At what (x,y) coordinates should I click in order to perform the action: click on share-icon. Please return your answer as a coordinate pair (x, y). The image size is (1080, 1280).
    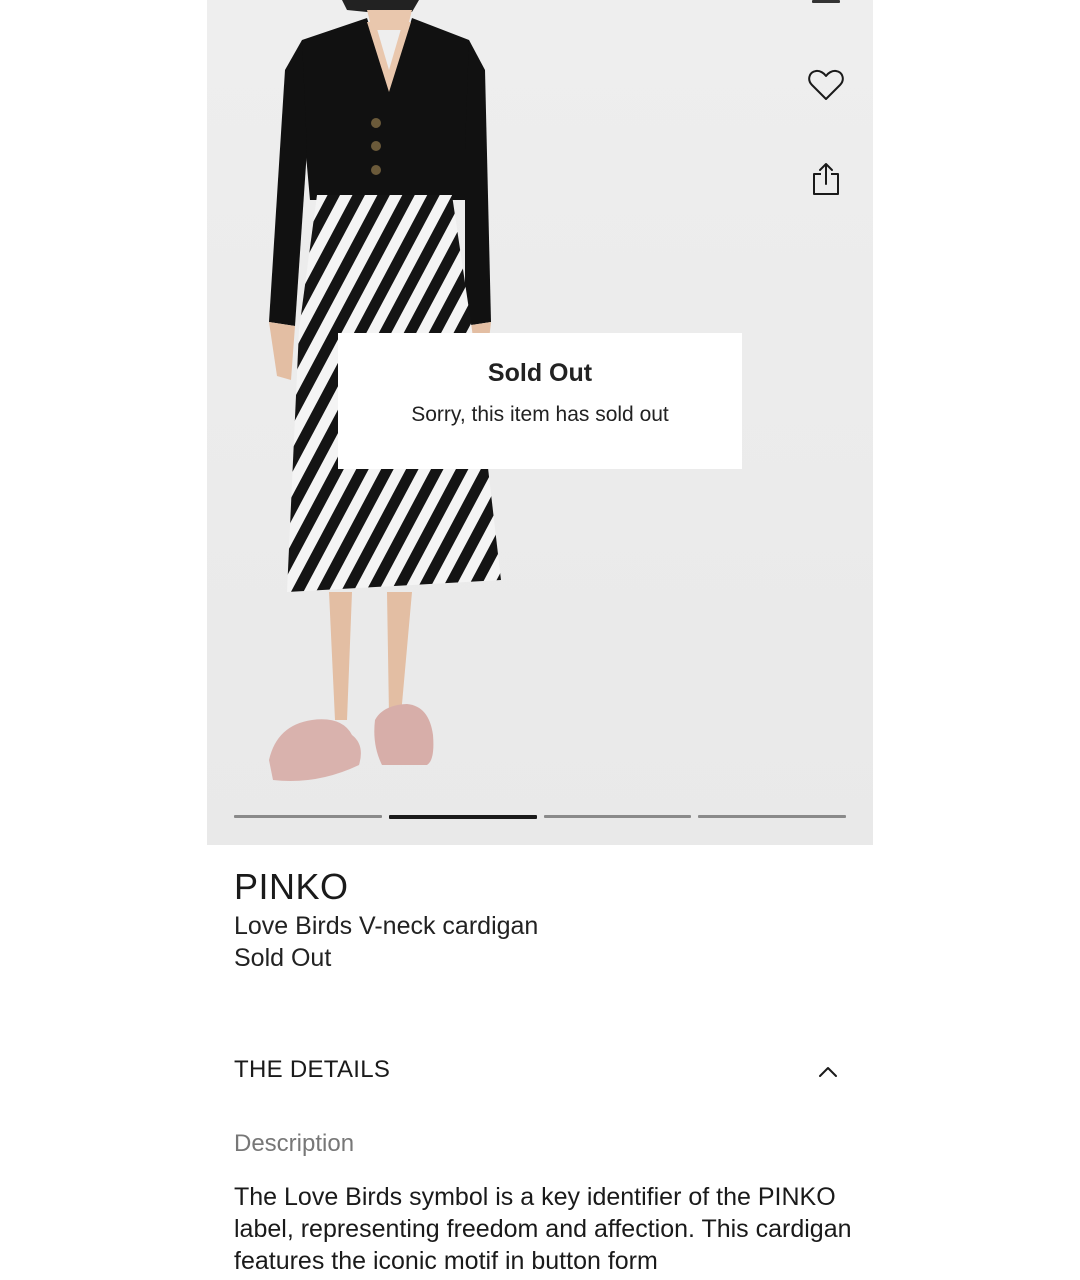
    Looking at the image, I should click on (826, 179).